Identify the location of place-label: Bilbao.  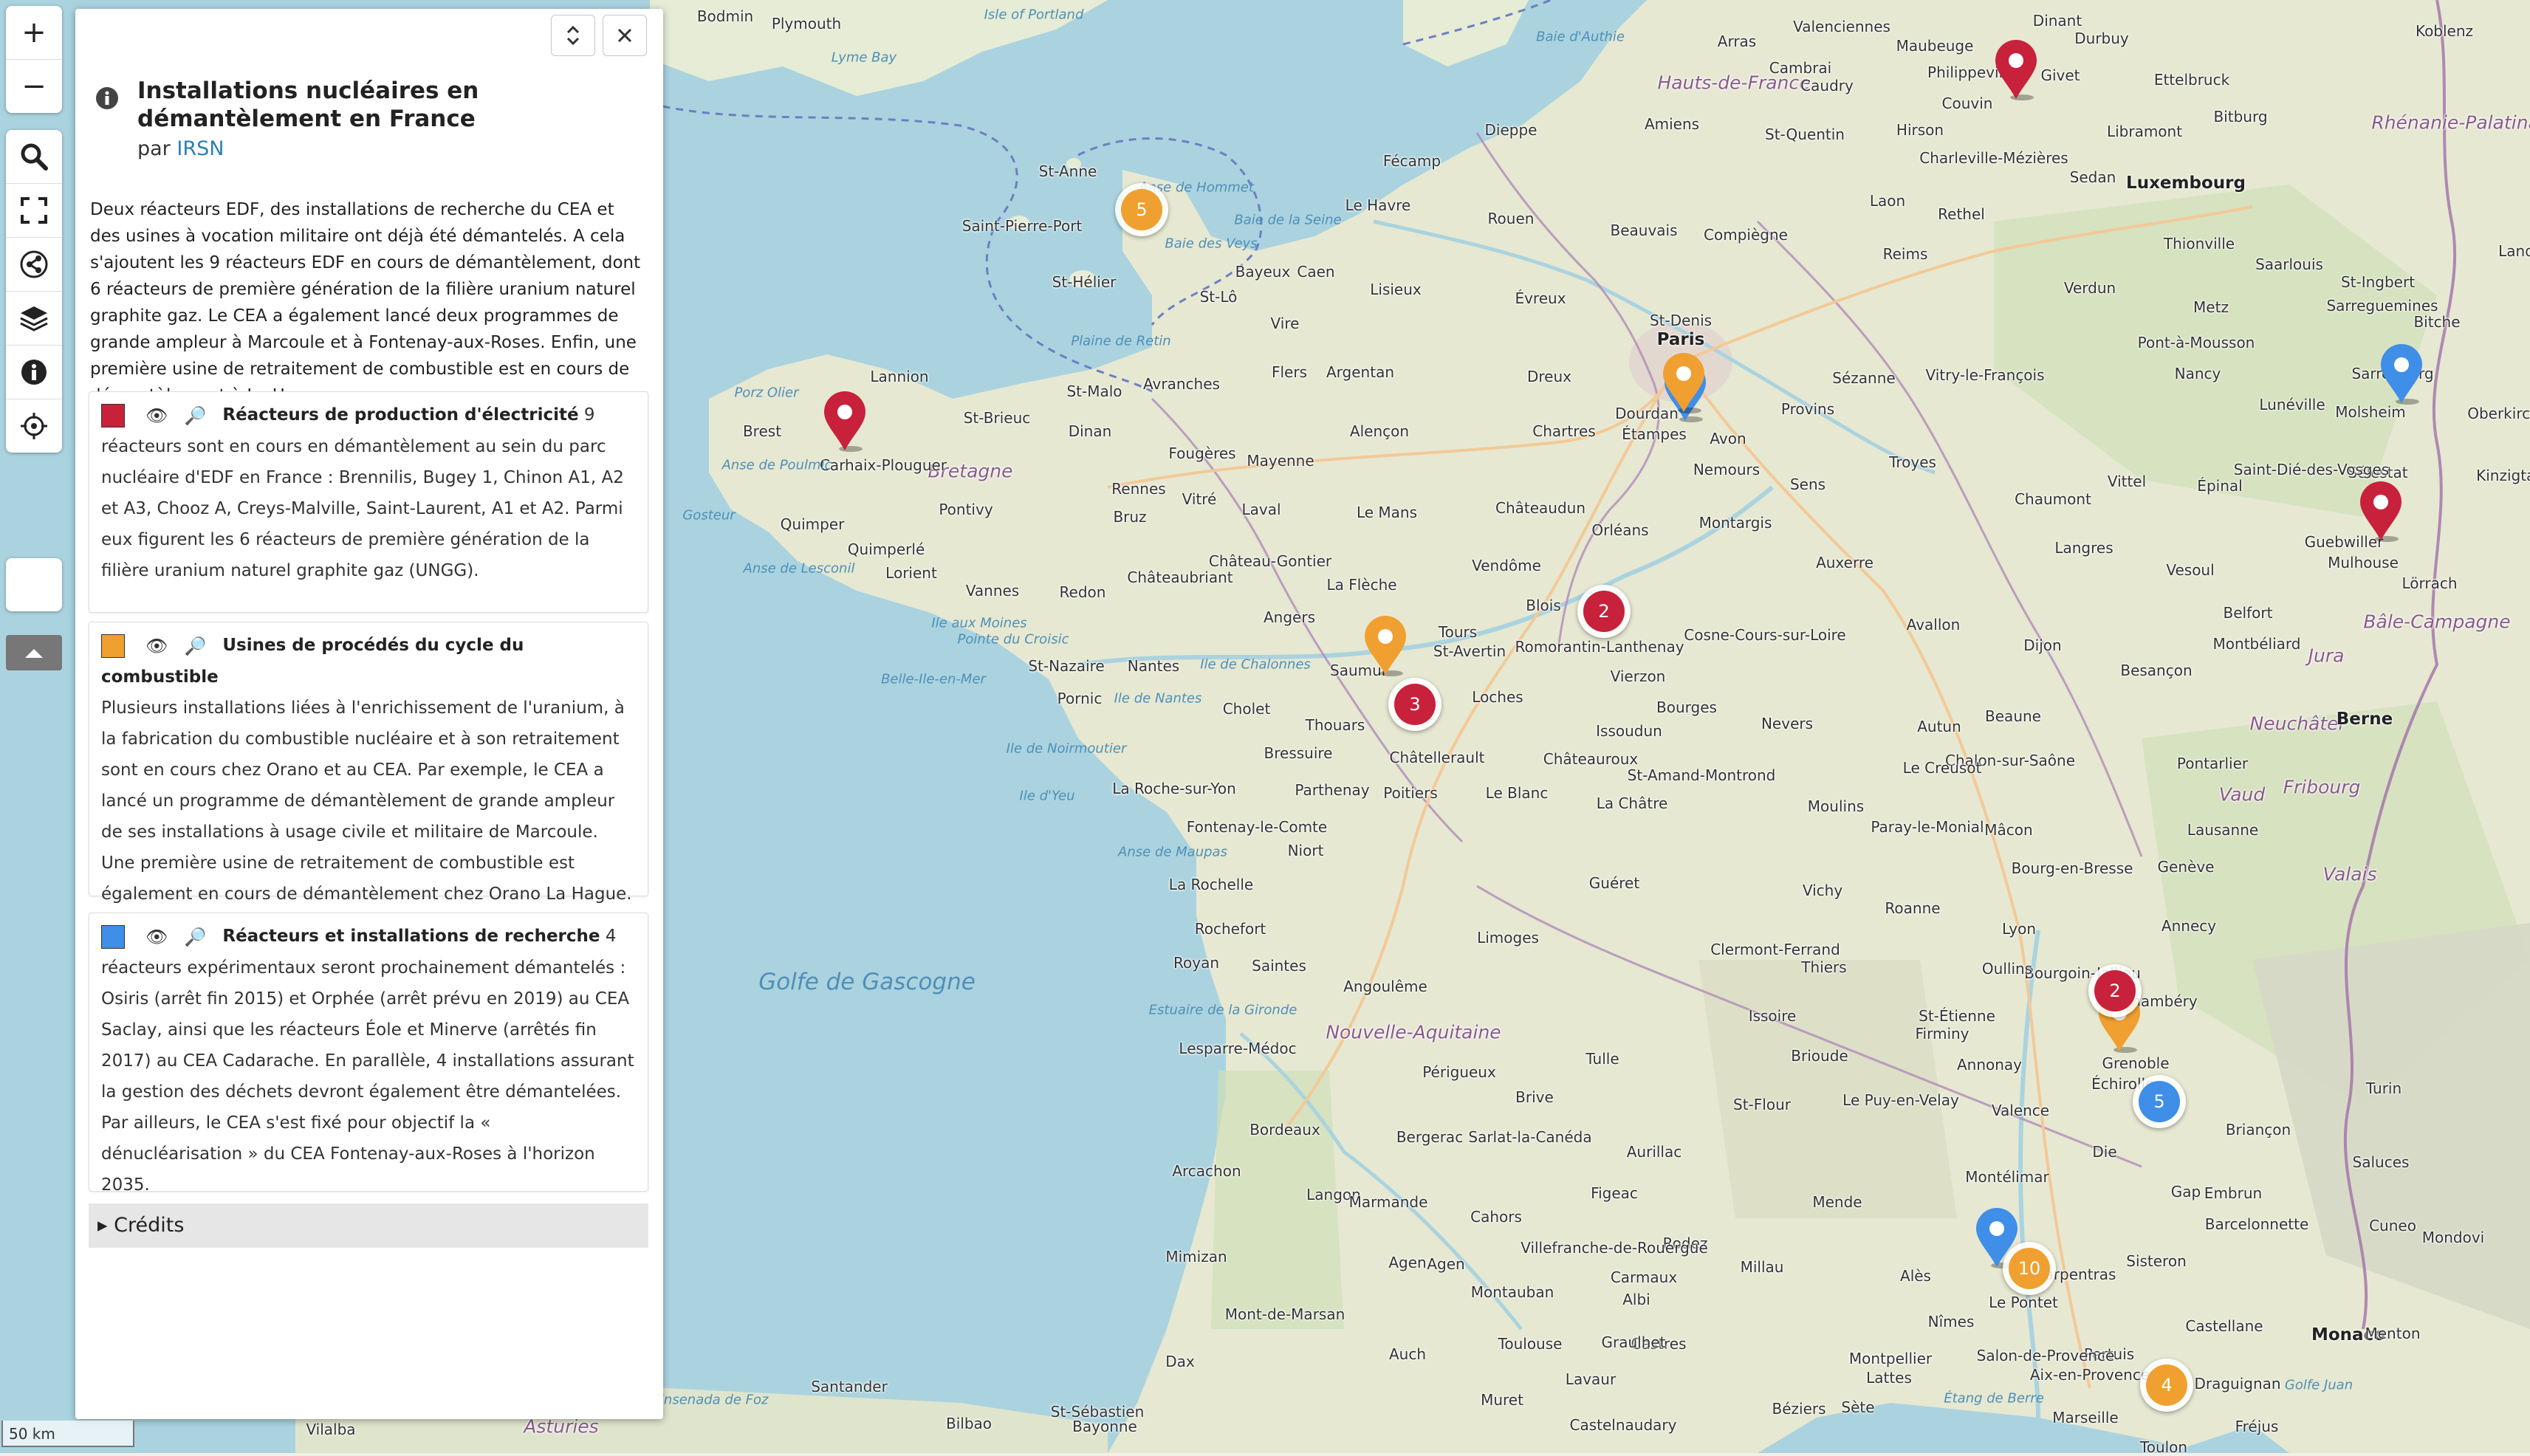
(969, 1423).